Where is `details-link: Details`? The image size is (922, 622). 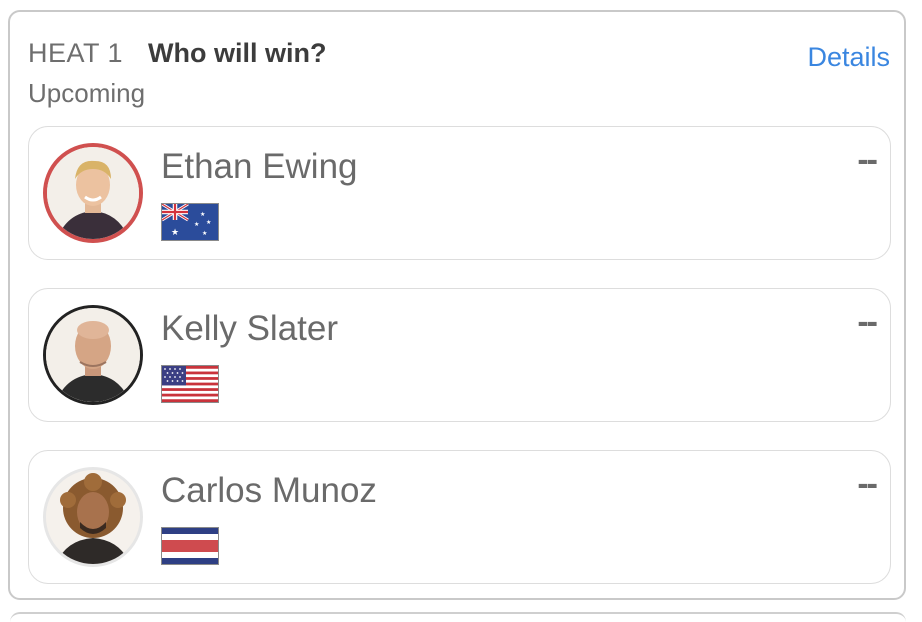 details-link: Details is located at coordinates (848, 57).